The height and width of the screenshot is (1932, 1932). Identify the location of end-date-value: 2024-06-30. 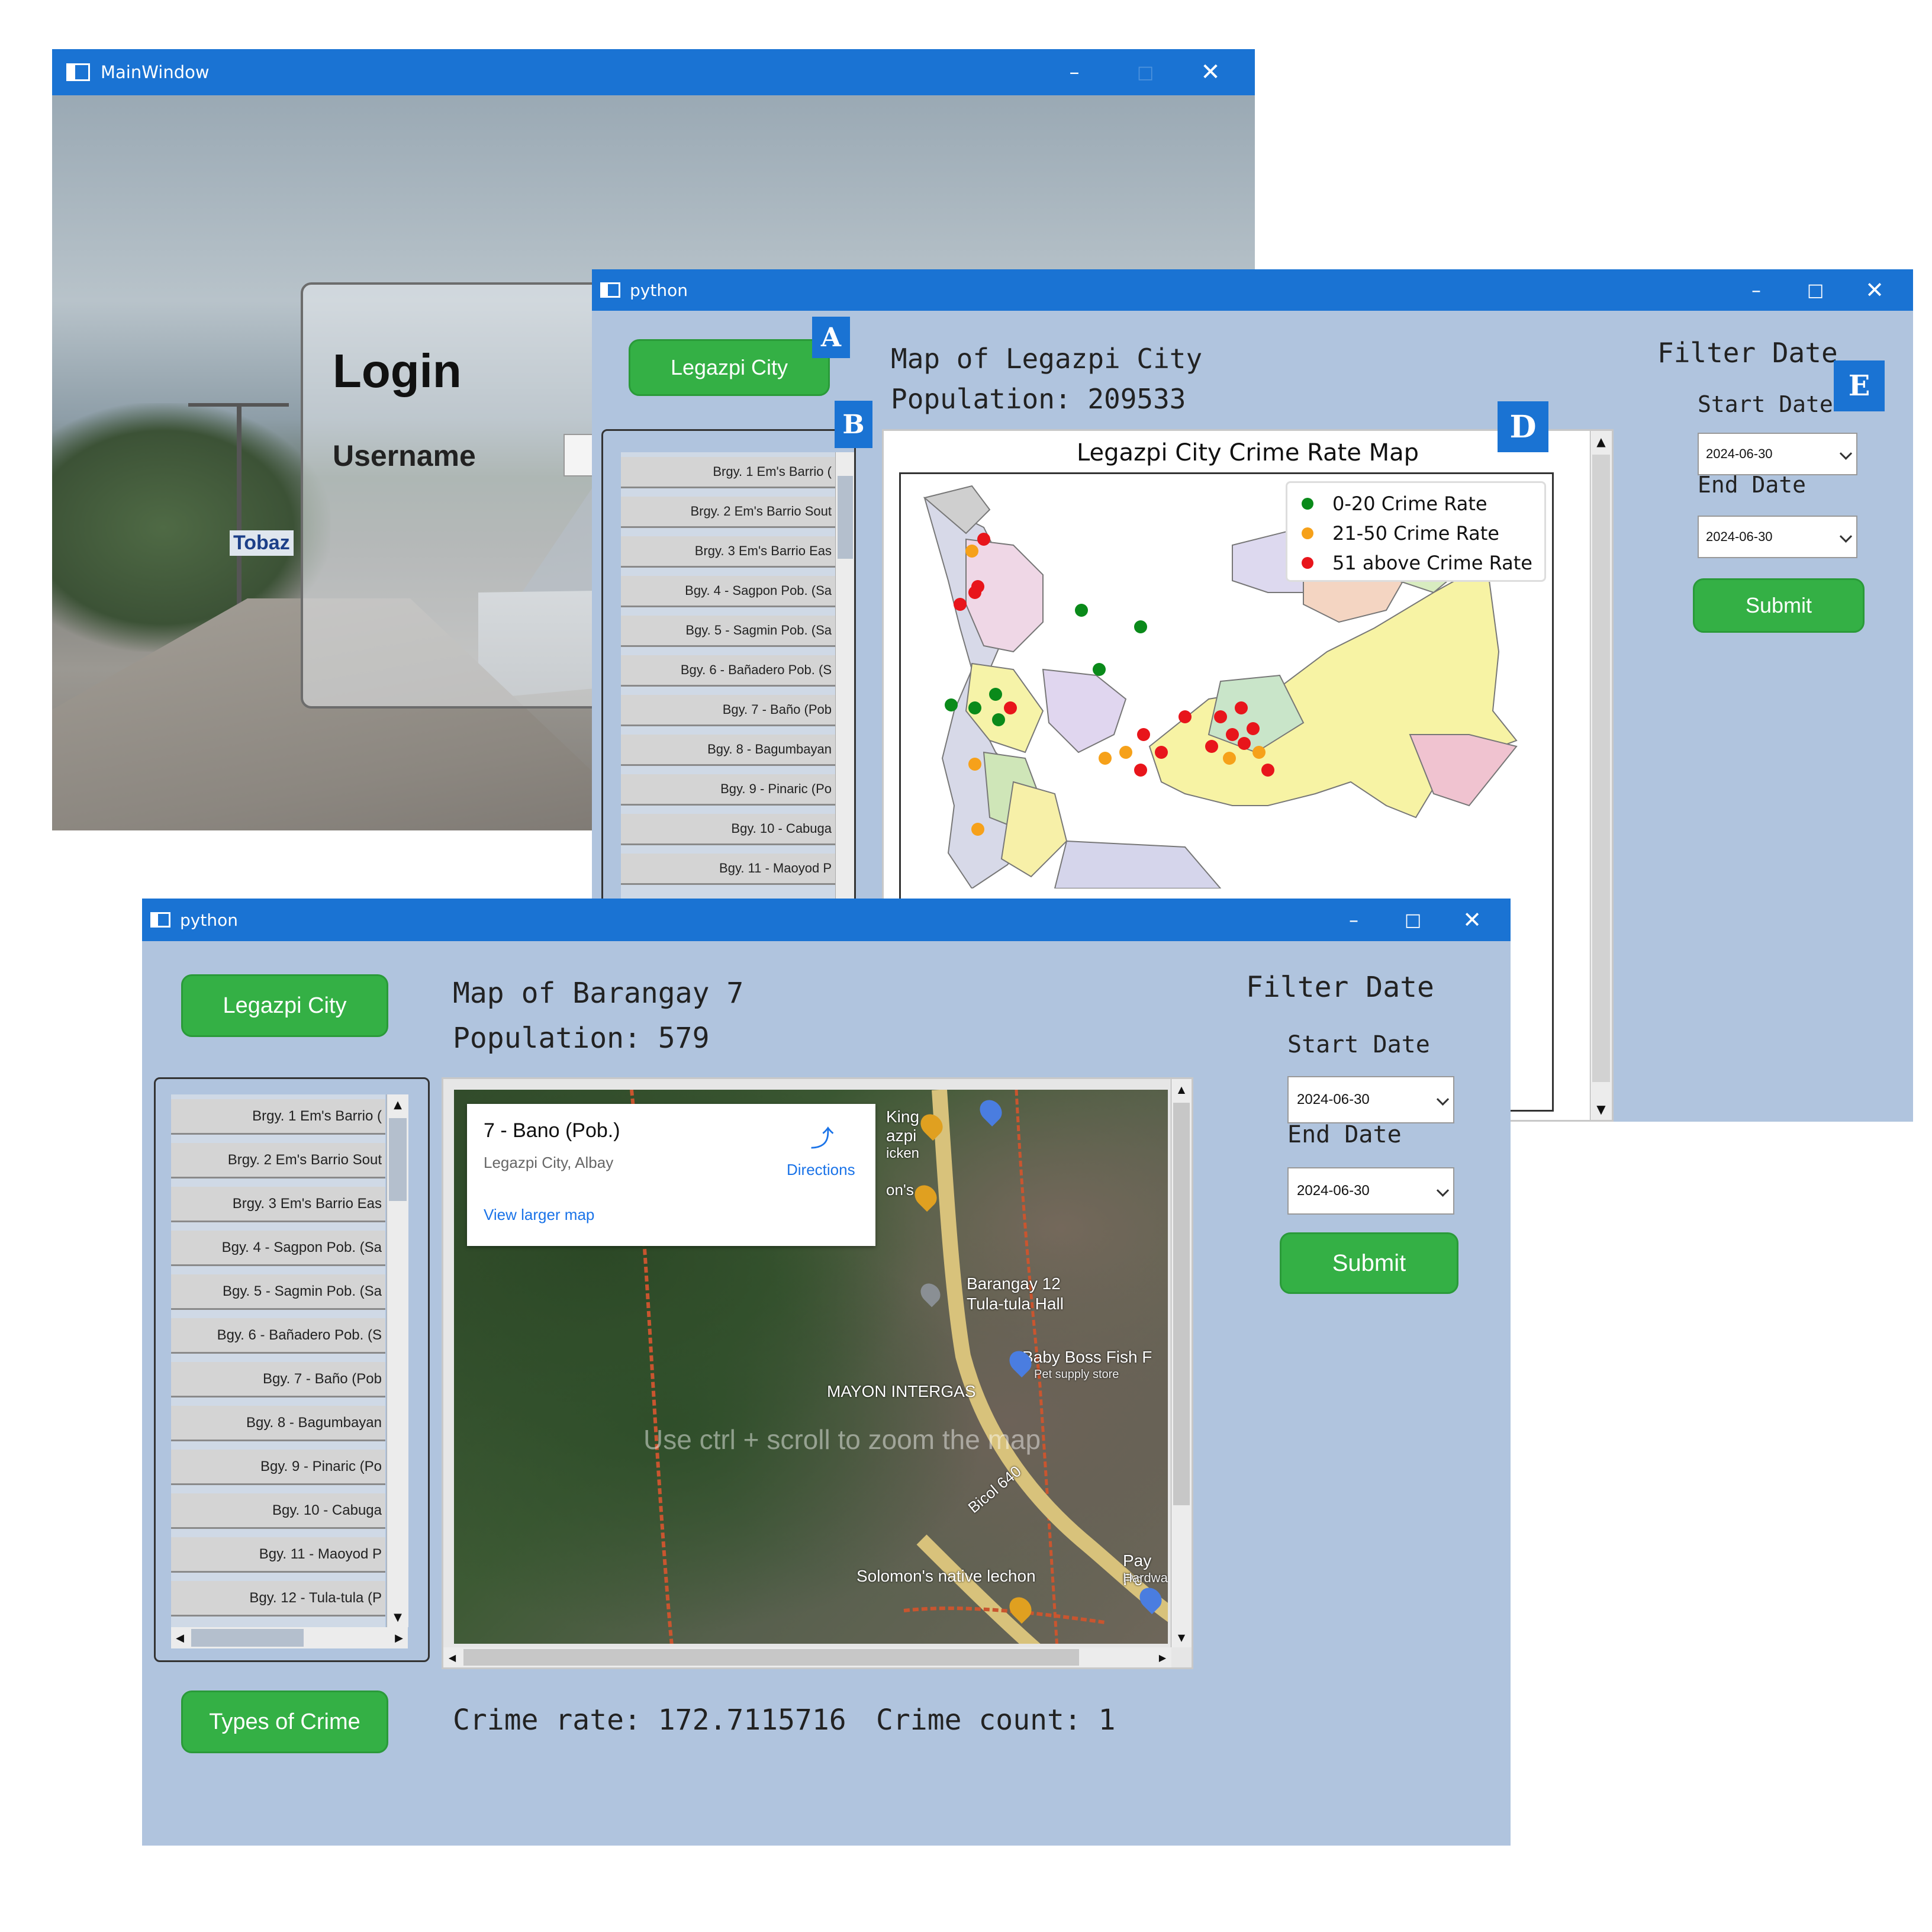
(1334, 1191).